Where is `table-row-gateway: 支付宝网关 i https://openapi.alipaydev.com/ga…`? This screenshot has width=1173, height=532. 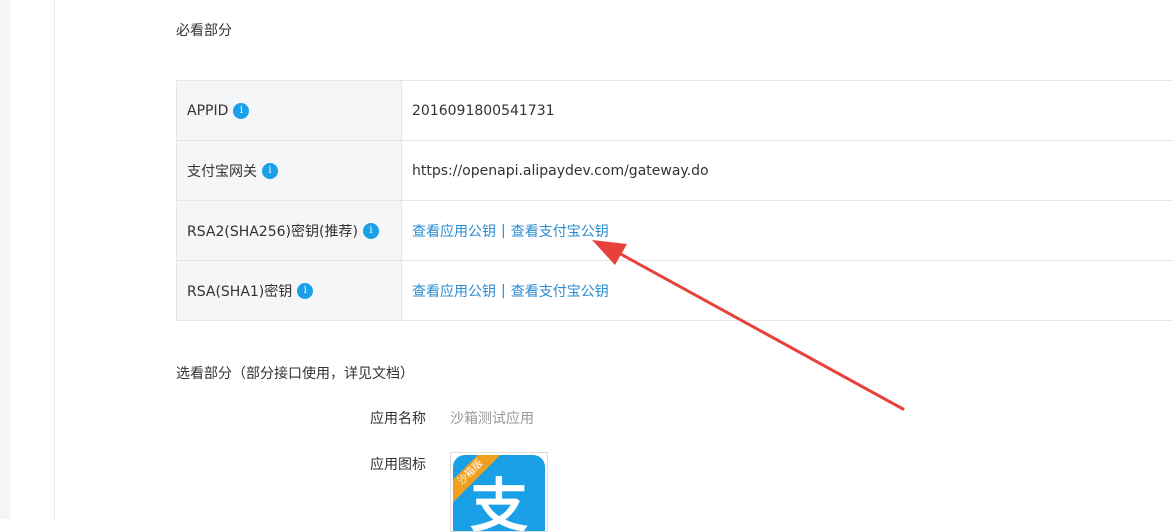
table-row-gateway: 支付宝网关 i https://openapi.alipaydev.com/ga… is located at coordinates (675, 171).